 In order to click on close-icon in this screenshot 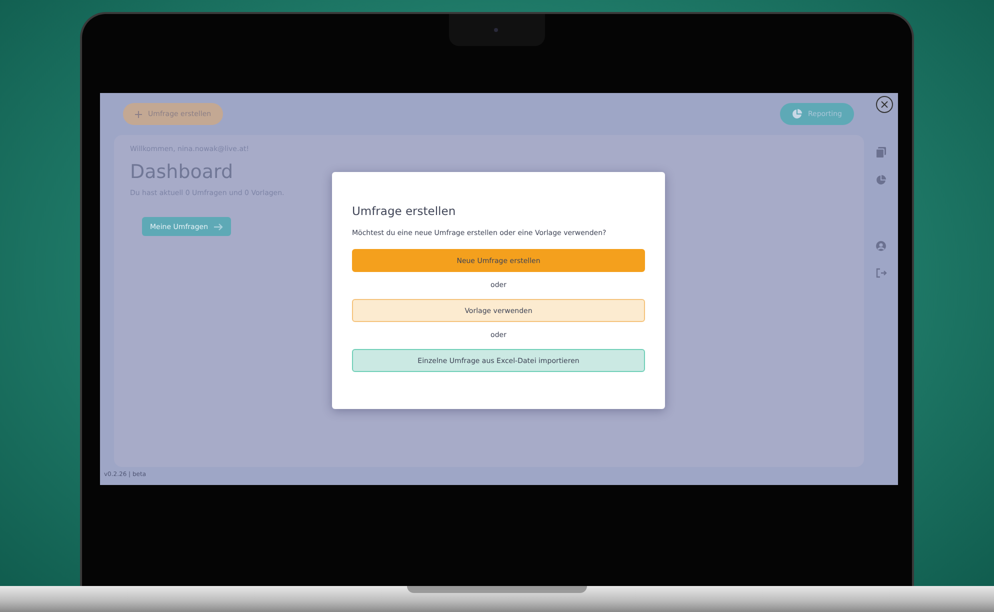, I will do `click(884, 104)`.